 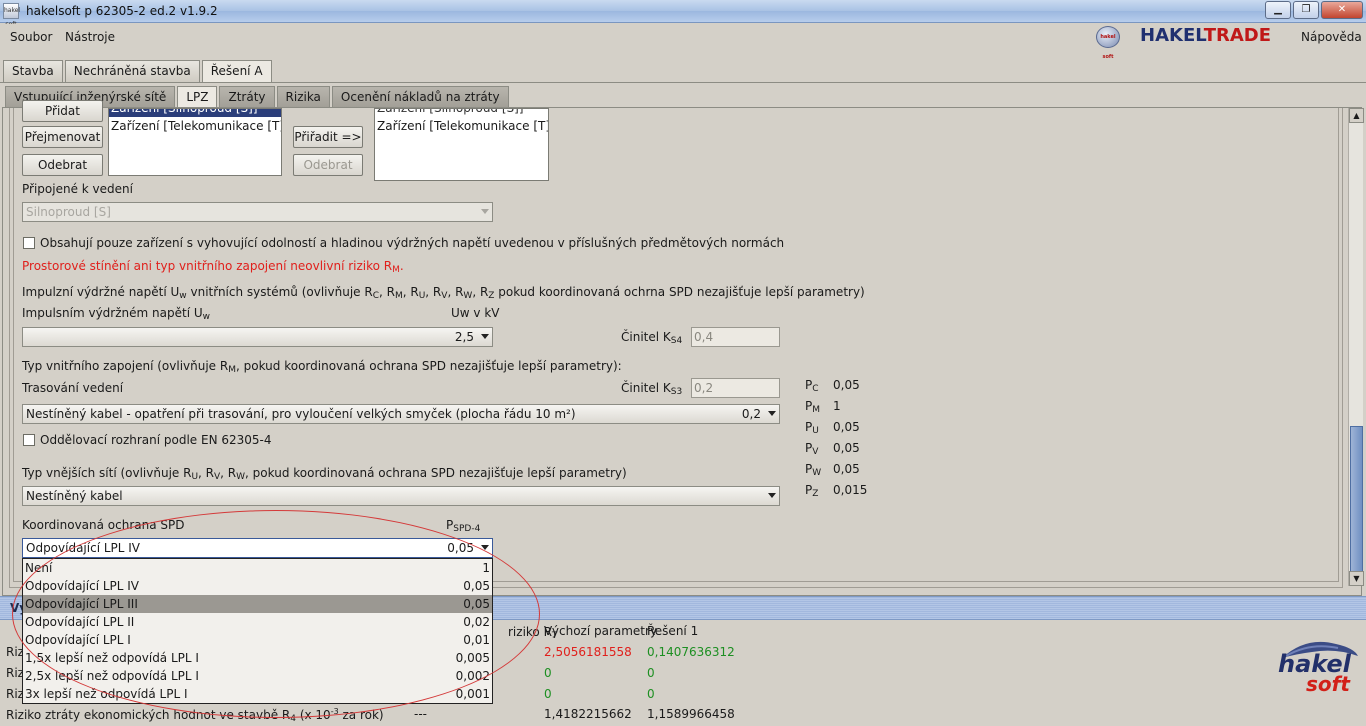 I want to click on connected-label: Připojené k vedení, so click(x=77, y=189).